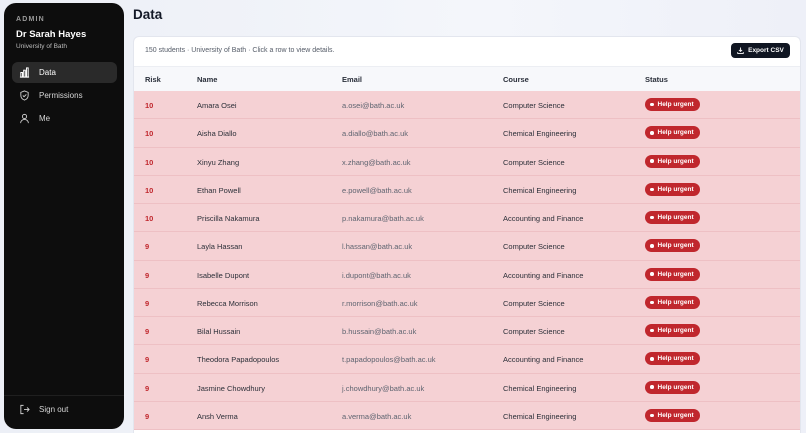  I want to click on student-email: j.chowdhury@bath.ac.uk, so click(383, 388).